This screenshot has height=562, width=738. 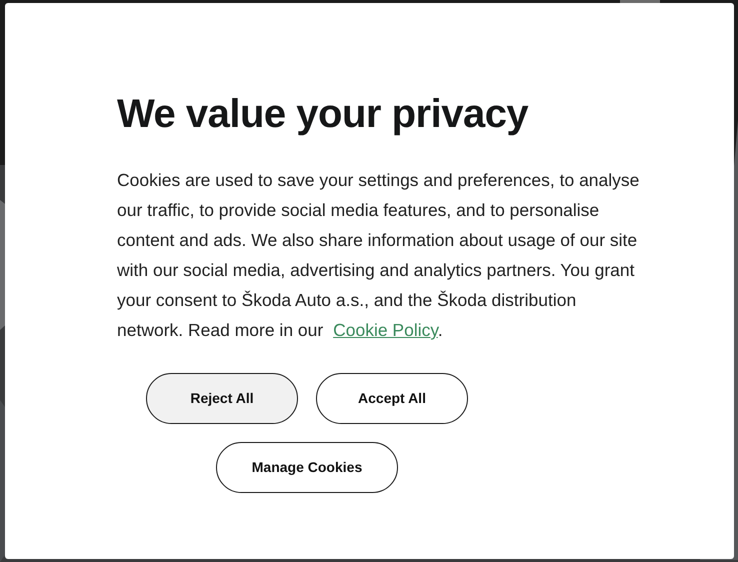 What do you see at coordinates (222, 398) in the screenshot?
I see `reject-button: Reject All` at bounding box center [222, 398].